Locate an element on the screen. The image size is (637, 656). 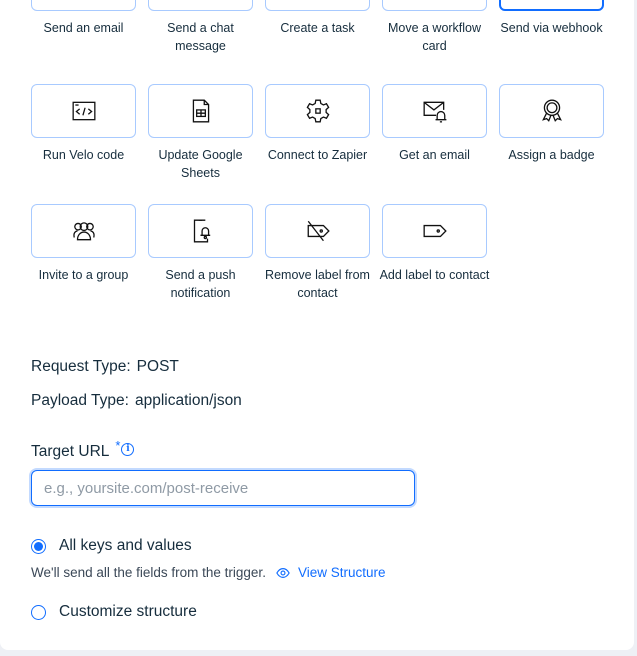
info-icon: i is located at coordinates (128, 449).